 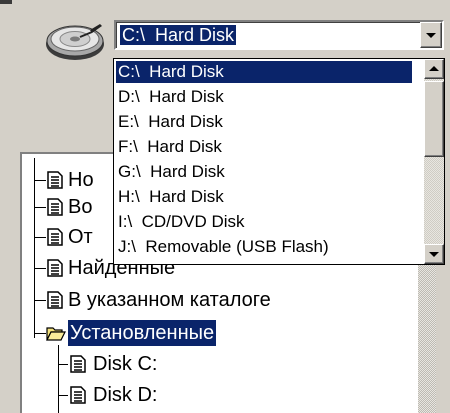 I want to click on drive-option: I:\ CD/DVD Disk, so click(x=180, y=222).